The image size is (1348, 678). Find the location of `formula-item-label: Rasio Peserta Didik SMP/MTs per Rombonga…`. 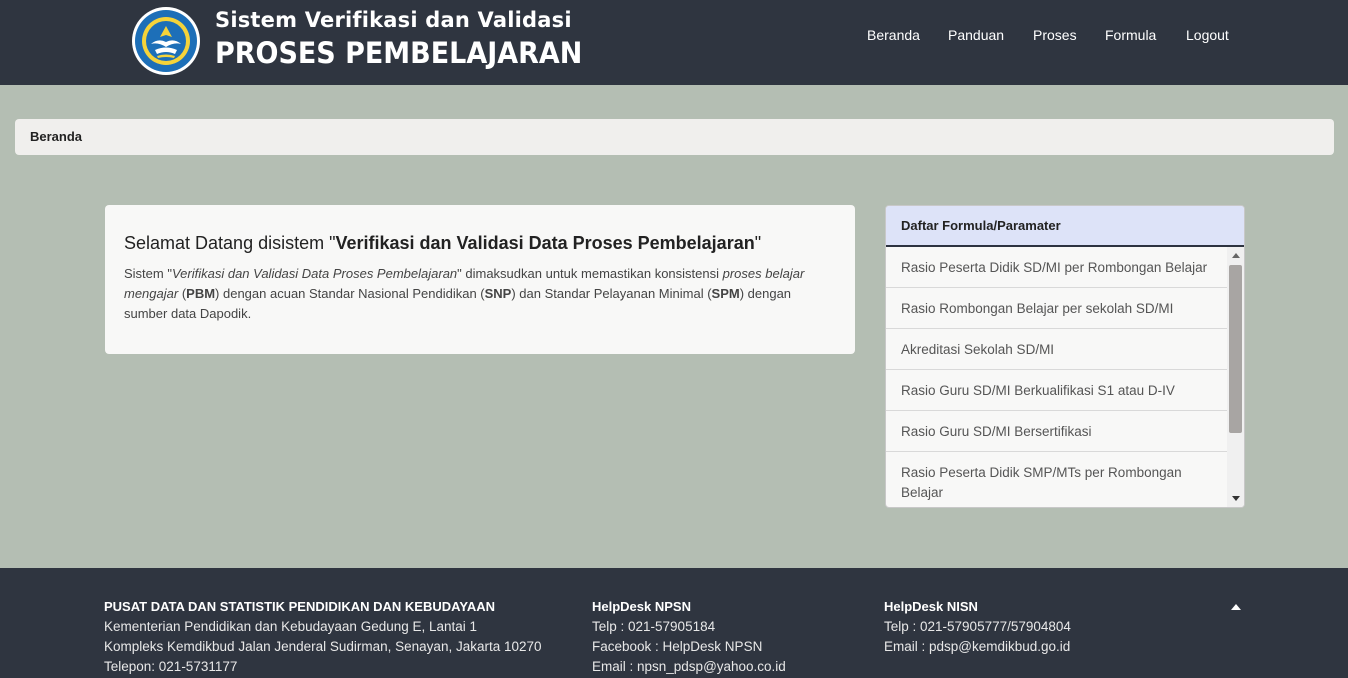

formula-item-label: Rasio Peserta Didik SMP/MTs per Rombonga… is located at coordinates (1041, 482).